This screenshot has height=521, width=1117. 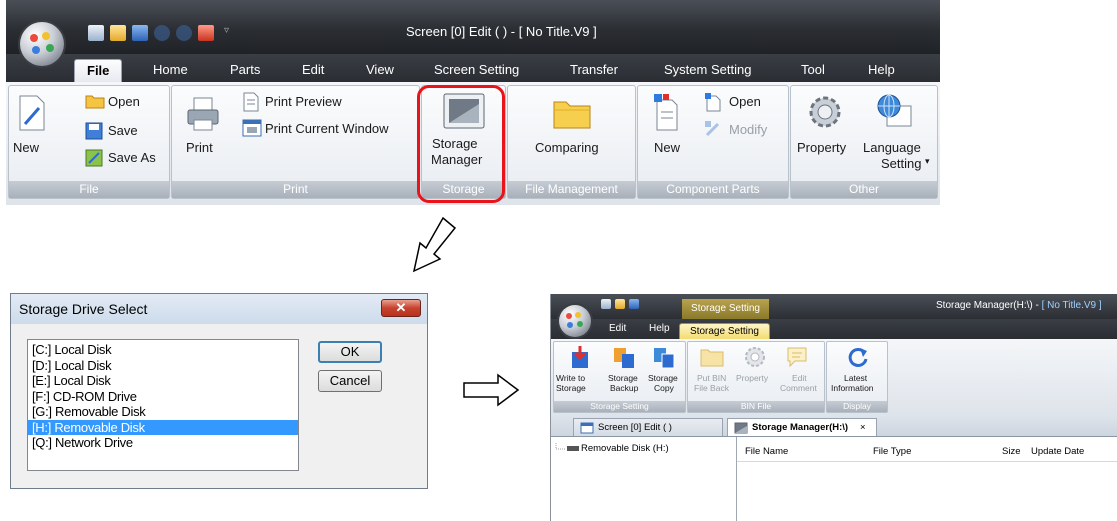 I want to click on save-button: Save, so click(x=123, y=130).